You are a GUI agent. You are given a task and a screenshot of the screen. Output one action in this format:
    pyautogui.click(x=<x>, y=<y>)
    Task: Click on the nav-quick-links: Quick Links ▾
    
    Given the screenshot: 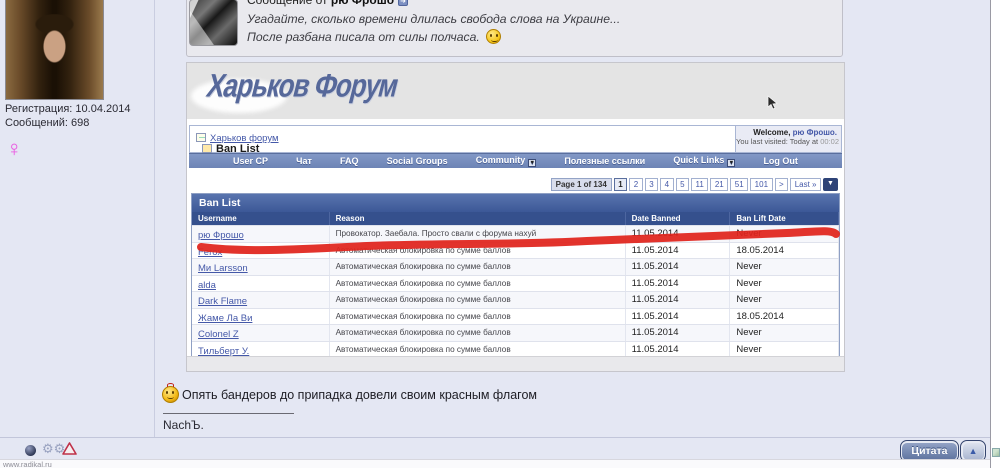 What is the action you would take?
    pyautogui.click(x=704, y=161)
    